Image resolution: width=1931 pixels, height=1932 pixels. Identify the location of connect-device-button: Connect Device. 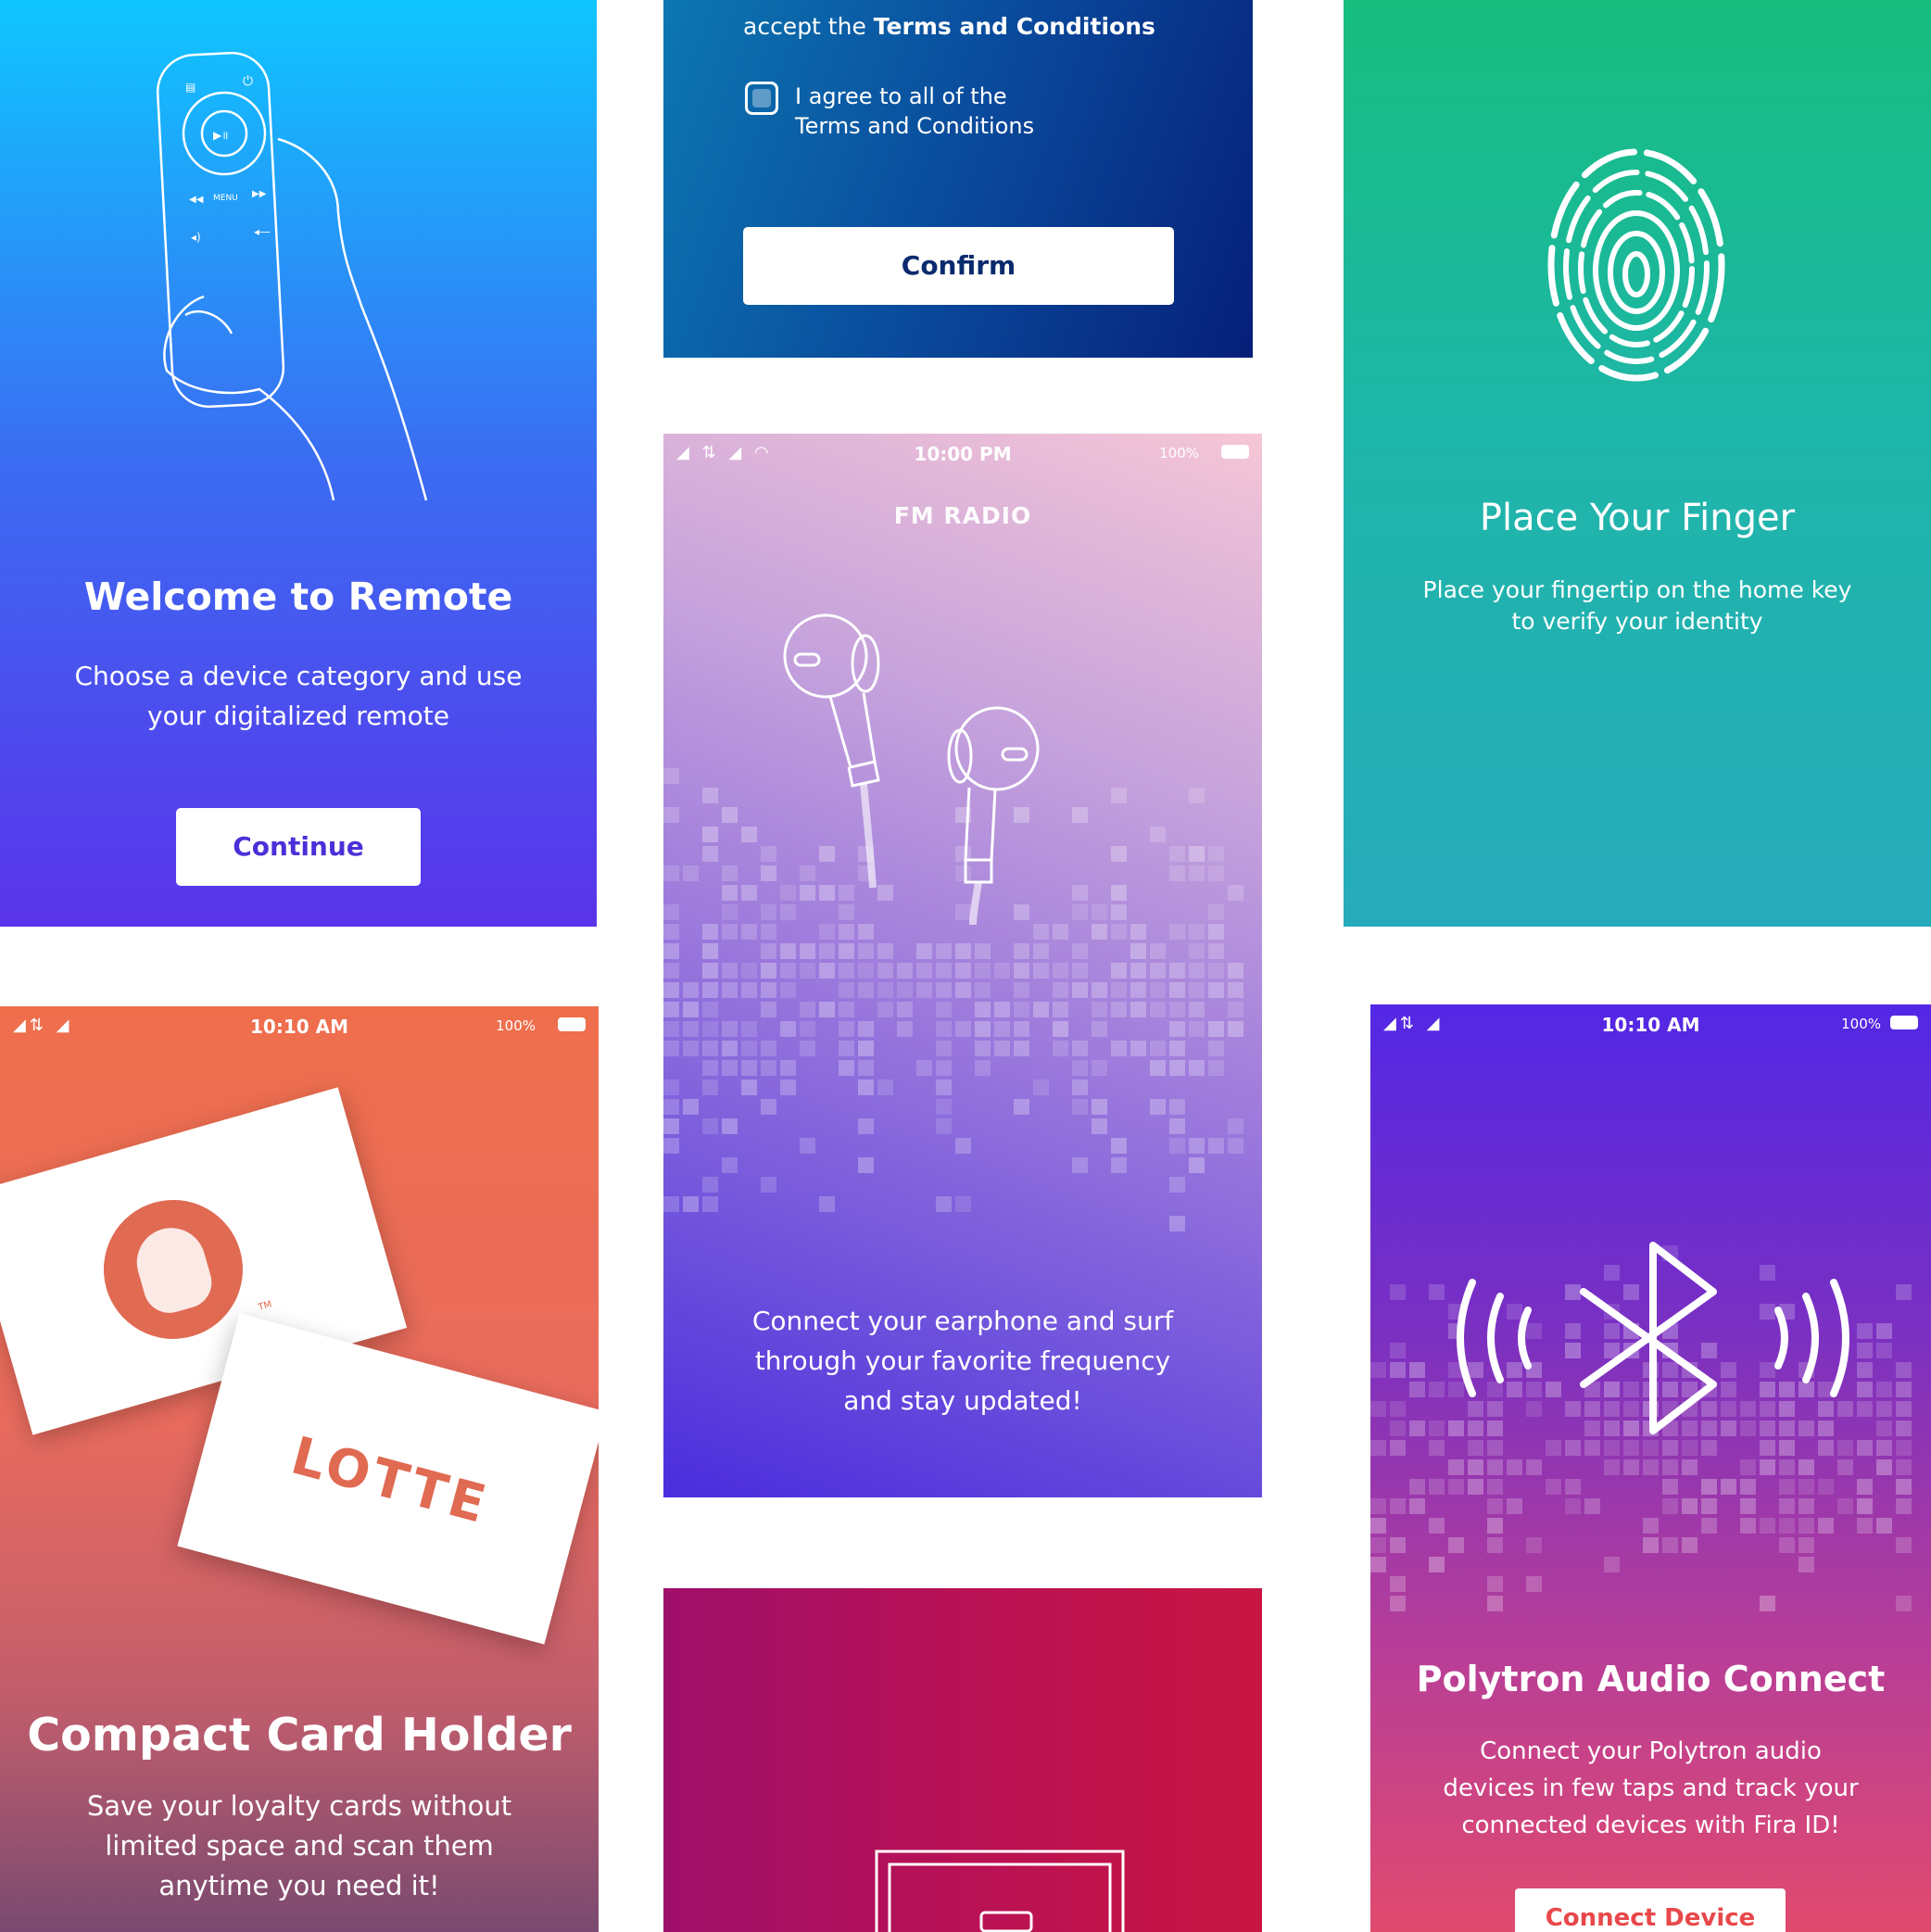
(1650, 1910).